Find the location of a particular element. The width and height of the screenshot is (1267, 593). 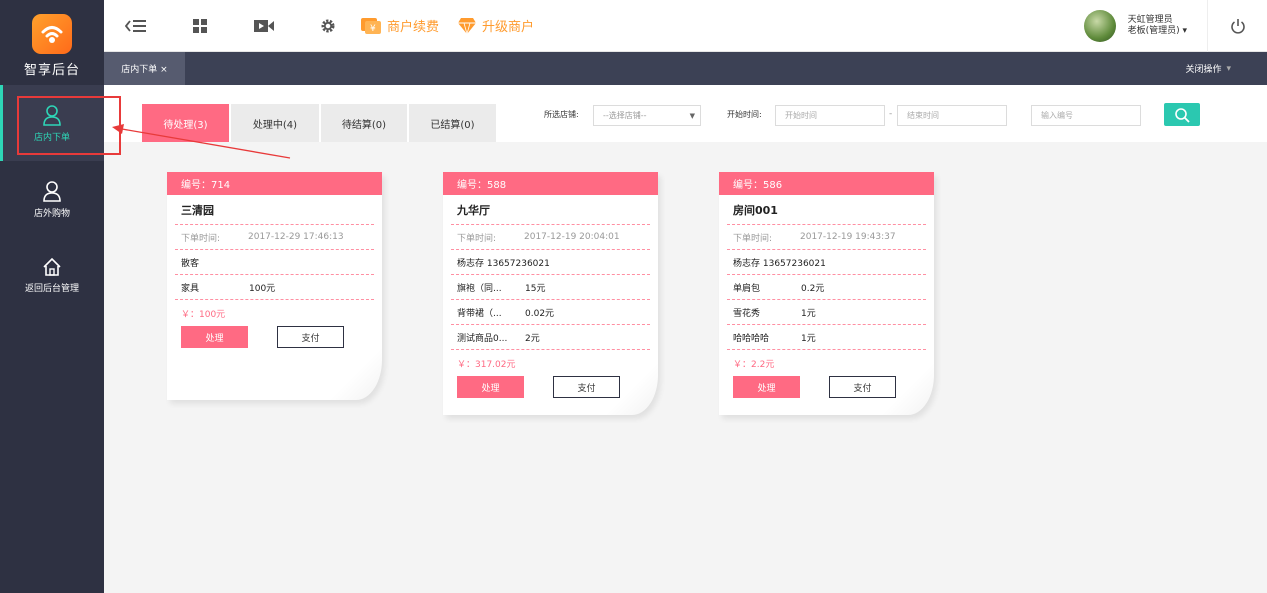

order-item-row: 背带裙（... 0.02元 is located at coordinates (550, 312).